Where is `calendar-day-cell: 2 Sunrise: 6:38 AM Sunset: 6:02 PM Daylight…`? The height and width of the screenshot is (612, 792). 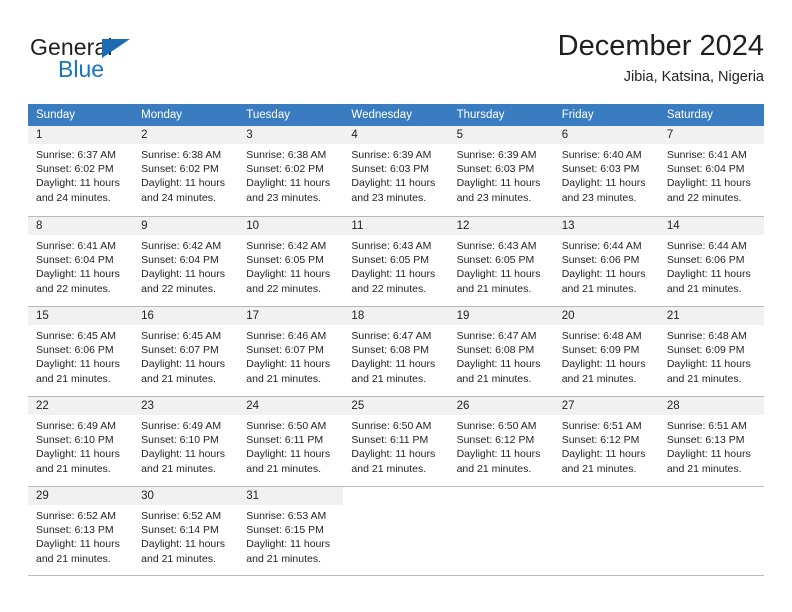
calendar-day-cell: 2 Sunrise: 6:38 AM Sunset: 6:02 PM Daylight… is located at coordinates (186, 171).